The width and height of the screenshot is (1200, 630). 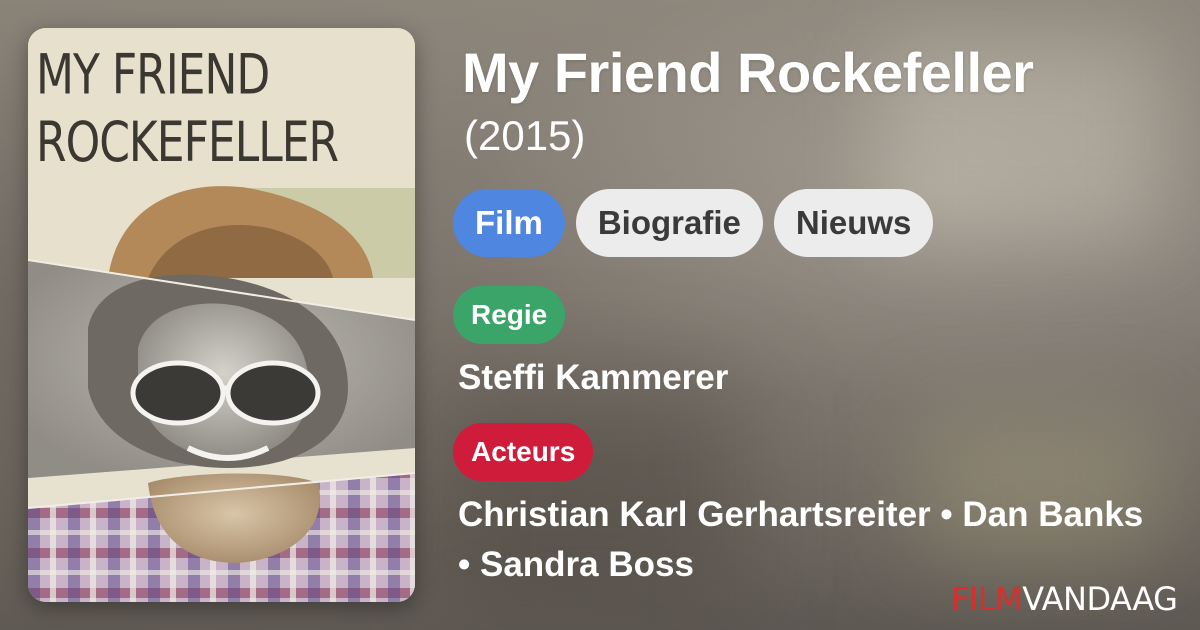 What do you see at coordinates (987, 599) in the screenshot?
I see `logo-film-text: FILM` at bounding box center [987, 599].